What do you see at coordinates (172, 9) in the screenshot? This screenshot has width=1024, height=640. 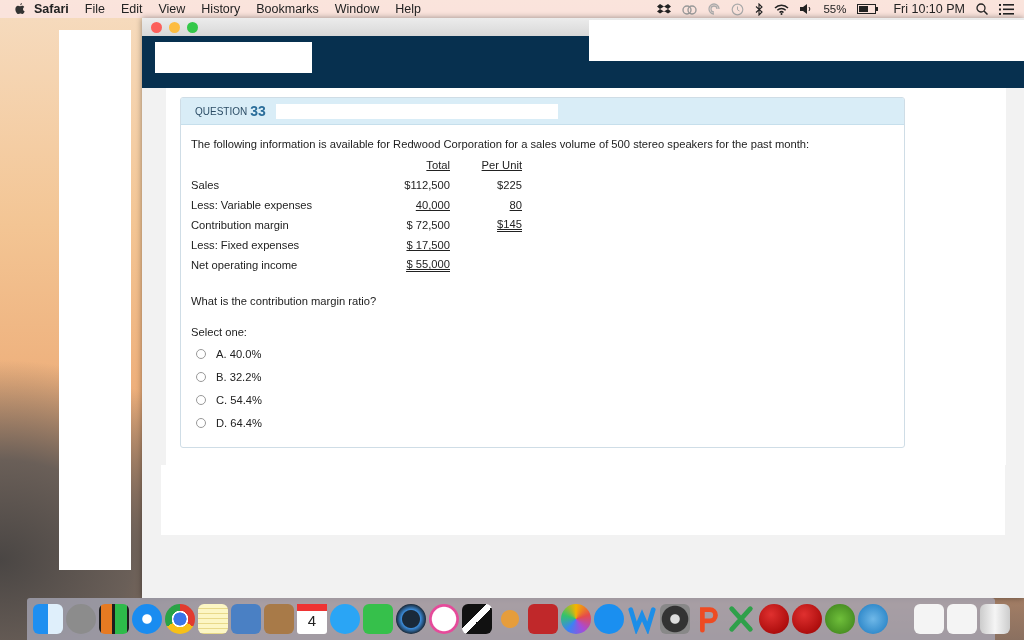 I see `menu-item: View` at bounding box center [172, 9].